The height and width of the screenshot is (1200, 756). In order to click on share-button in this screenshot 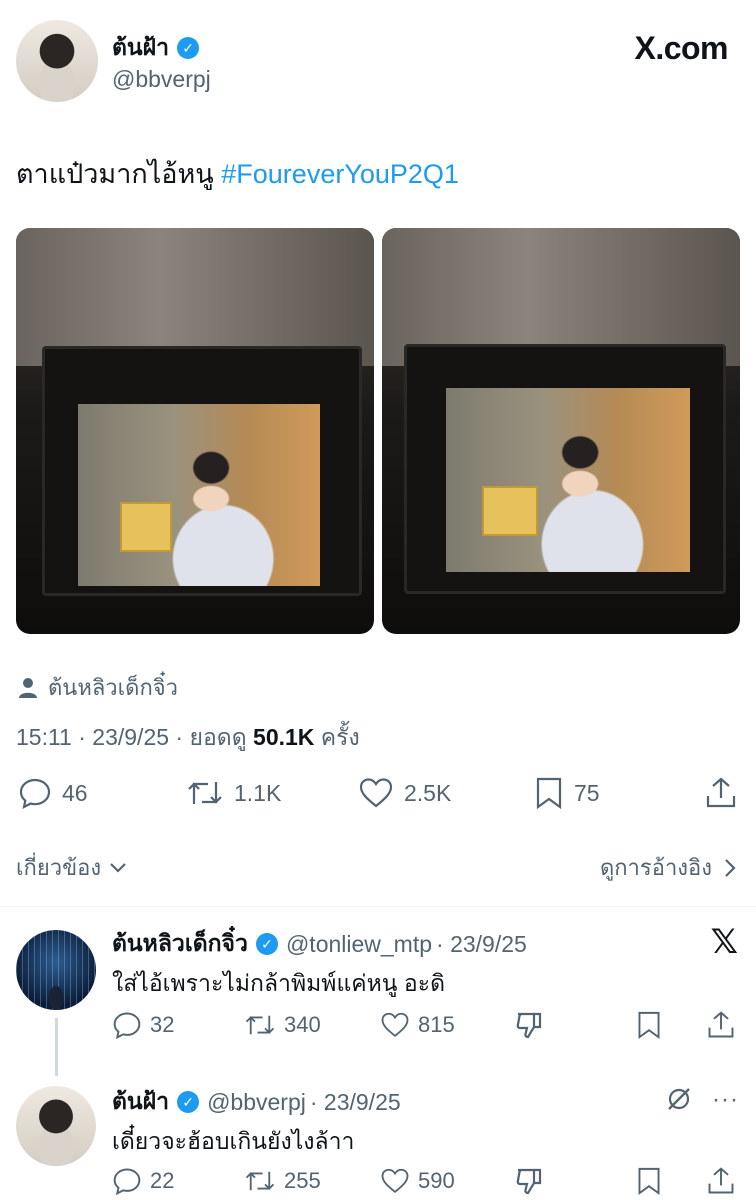, I will do `click(721, 795)`.